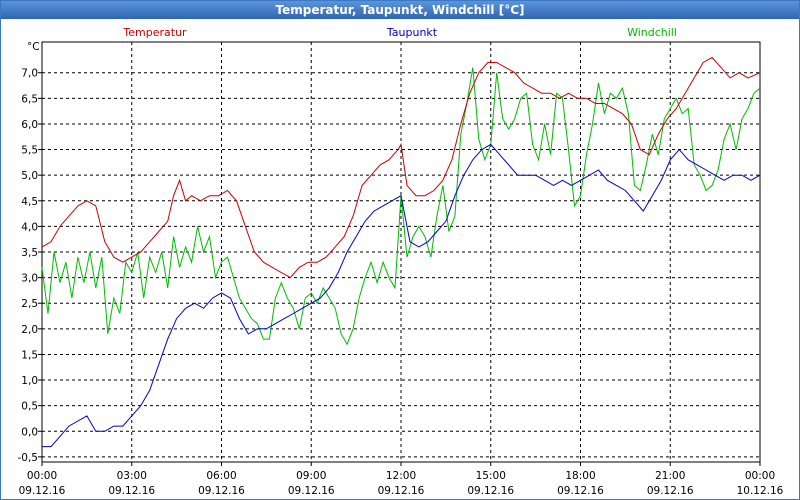 Image resolution: width=800 pixels, height=500 pixels. I want to click on y-axis-unit-label: °C, so click(33, 47).